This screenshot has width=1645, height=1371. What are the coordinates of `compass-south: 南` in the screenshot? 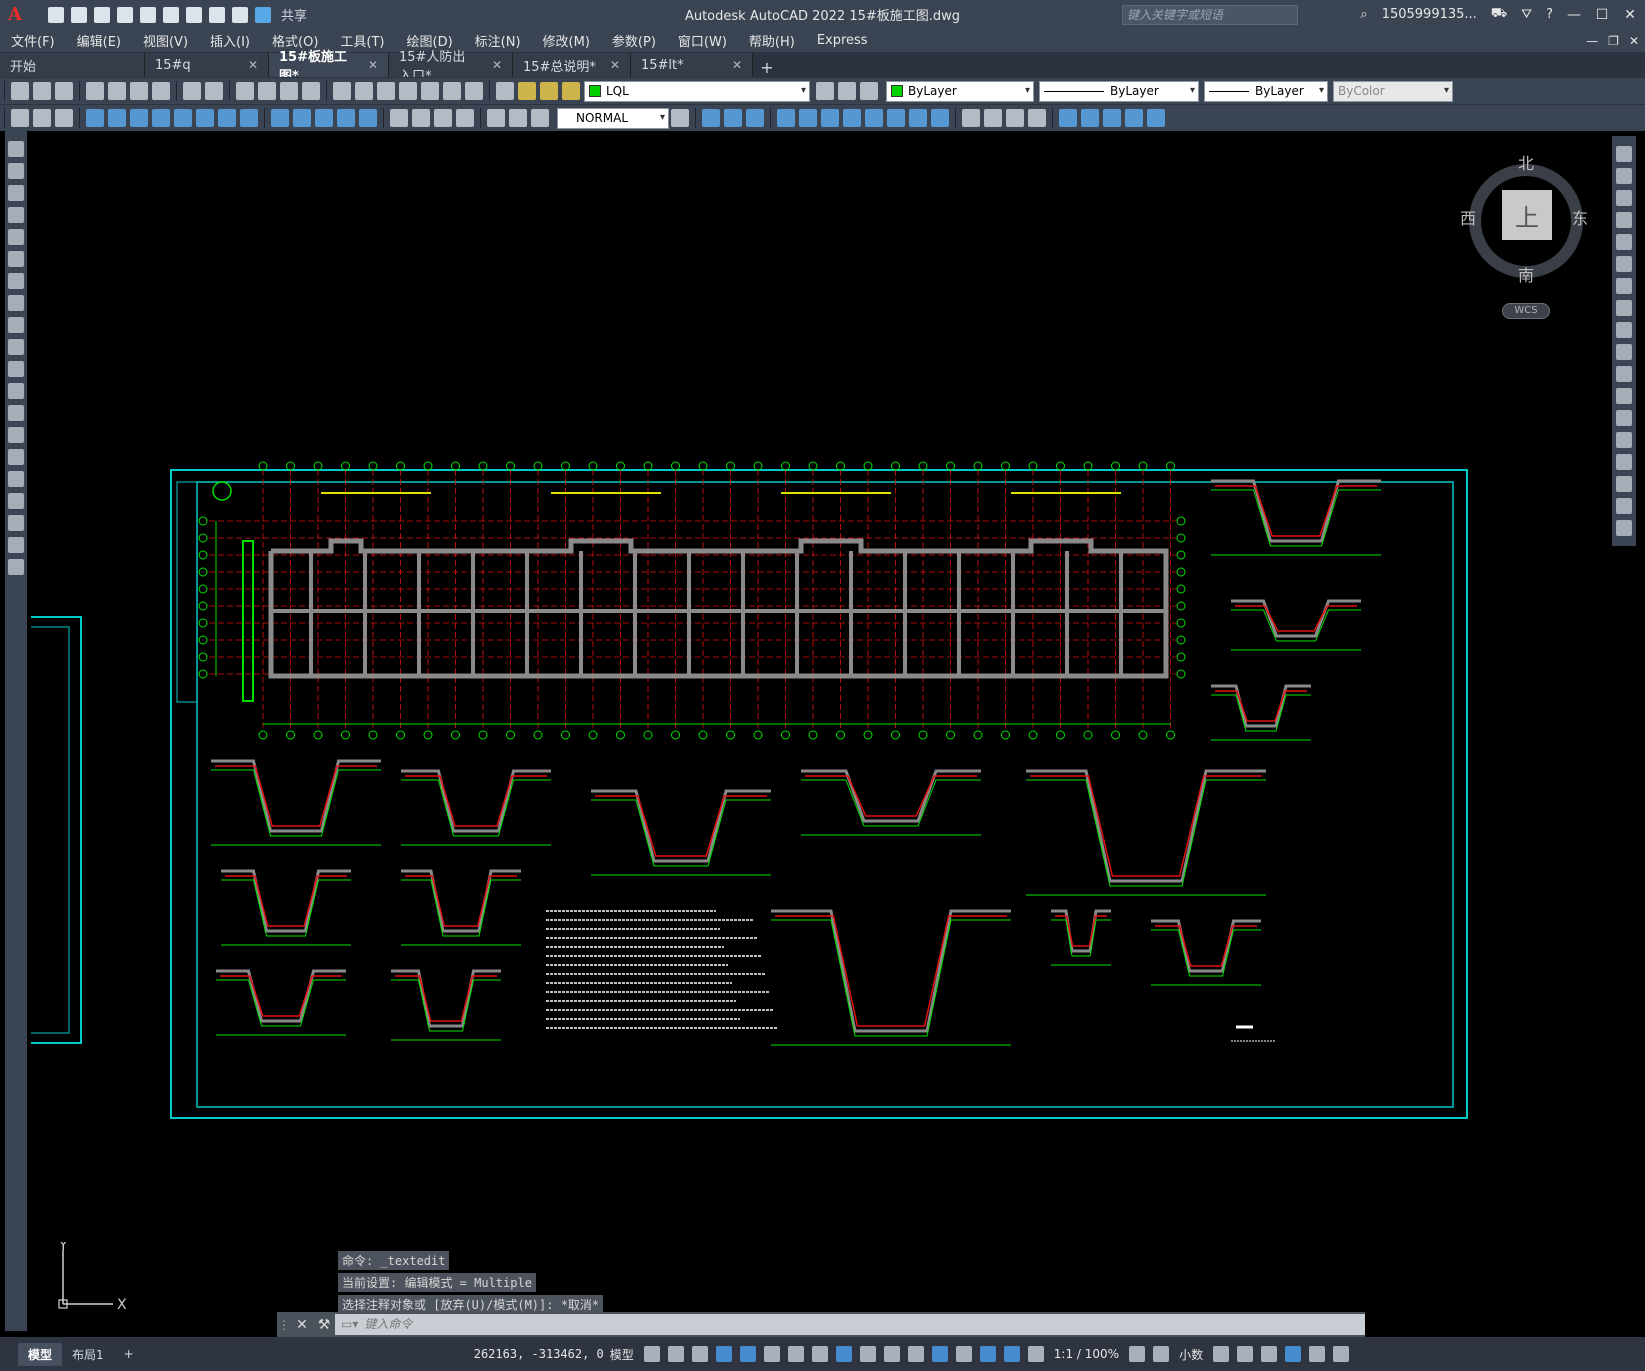 It's located at (1526, 274).